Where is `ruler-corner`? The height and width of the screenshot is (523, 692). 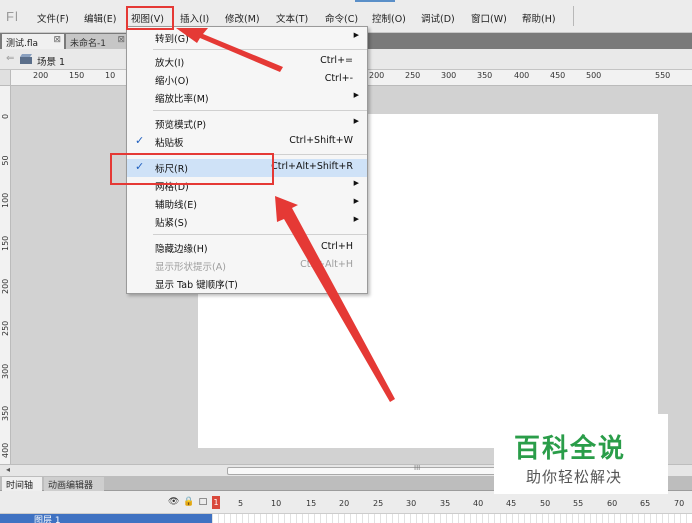 ruler-corner is located at coordinates (5, 78).